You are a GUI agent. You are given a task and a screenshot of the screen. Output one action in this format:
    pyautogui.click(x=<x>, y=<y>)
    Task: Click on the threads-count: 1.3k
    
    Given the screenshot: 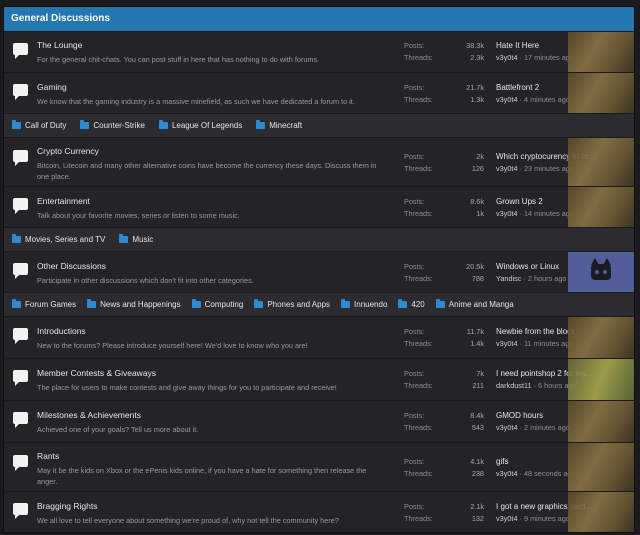 What is the action you would take?
    pyautogui.click(x=477, y=99)
    